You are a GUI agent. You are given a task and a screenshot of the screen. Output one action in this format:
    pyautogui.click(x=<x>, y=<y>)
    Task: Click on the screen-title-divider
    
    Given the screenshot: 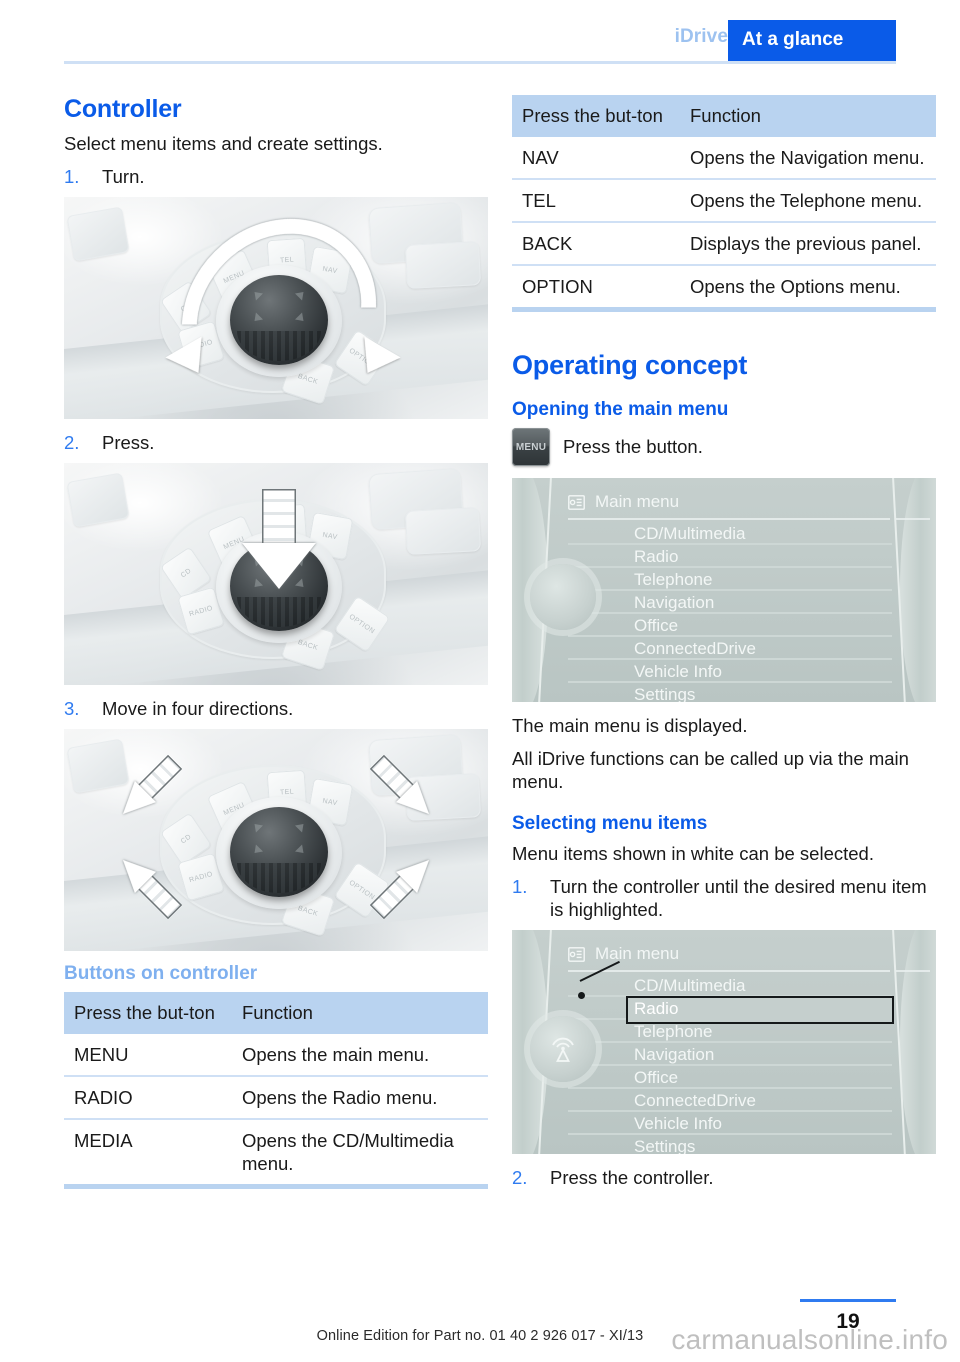 What is the action you would take?
    pyautogui.click(x=729, y=971)
    